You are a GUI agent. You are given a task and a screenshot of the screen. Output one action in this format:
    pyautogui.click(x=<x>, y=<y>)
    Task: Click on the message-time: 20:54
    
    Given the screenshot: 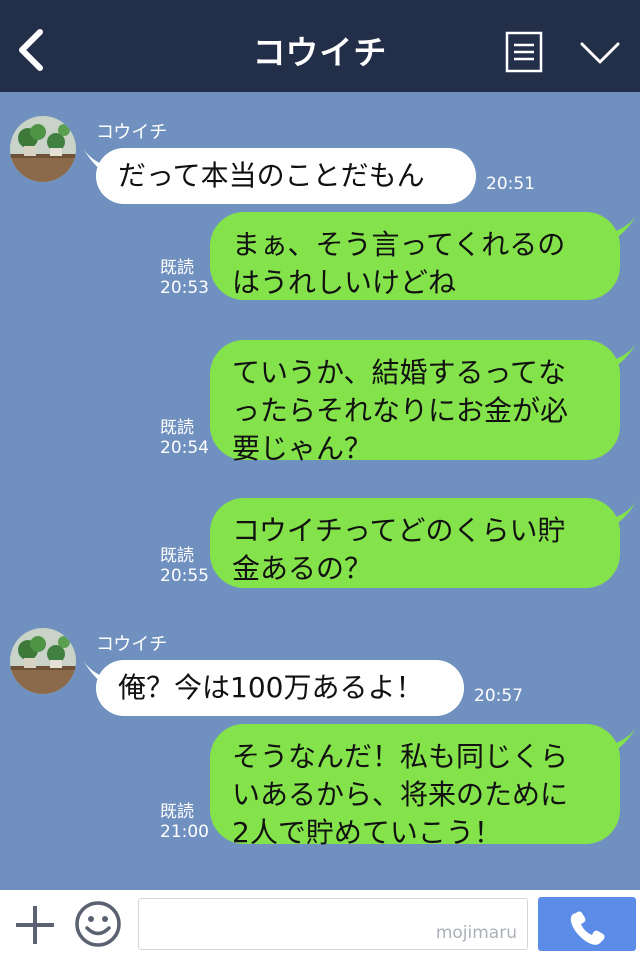 What is the action you would take?
    pyautogui.click(x=184, y=448)
    